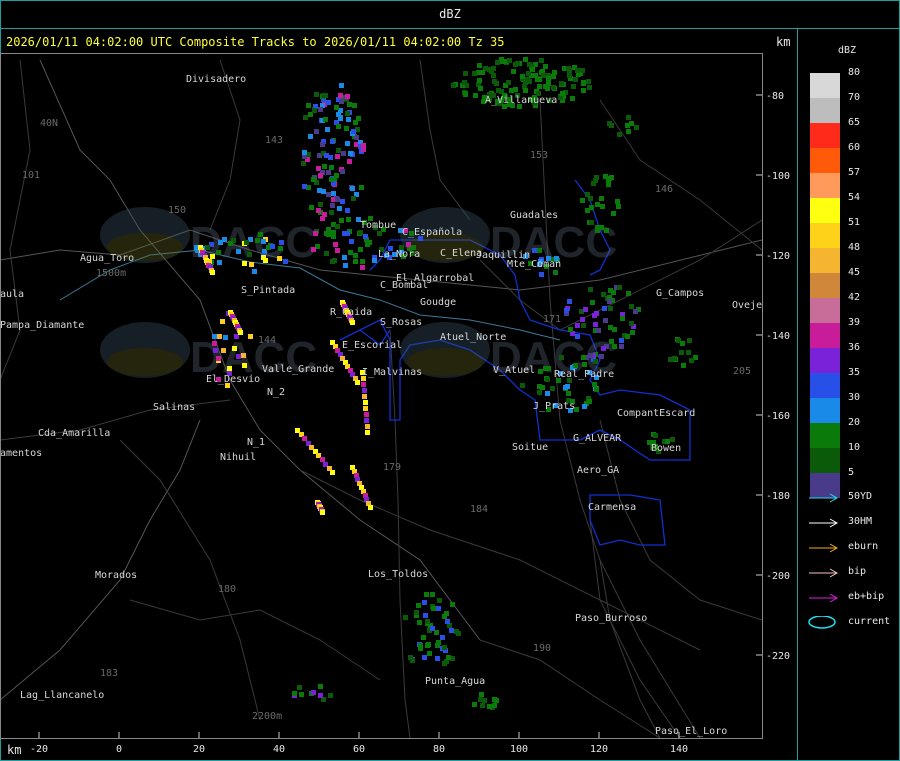 The width and height of the screenshot is (900, 761). What do you see at coordinates (691, 731) in the screenshot?
I see `place-label-paso-el-loro: Paso_El_Loro` at bounding box center [691, 731].